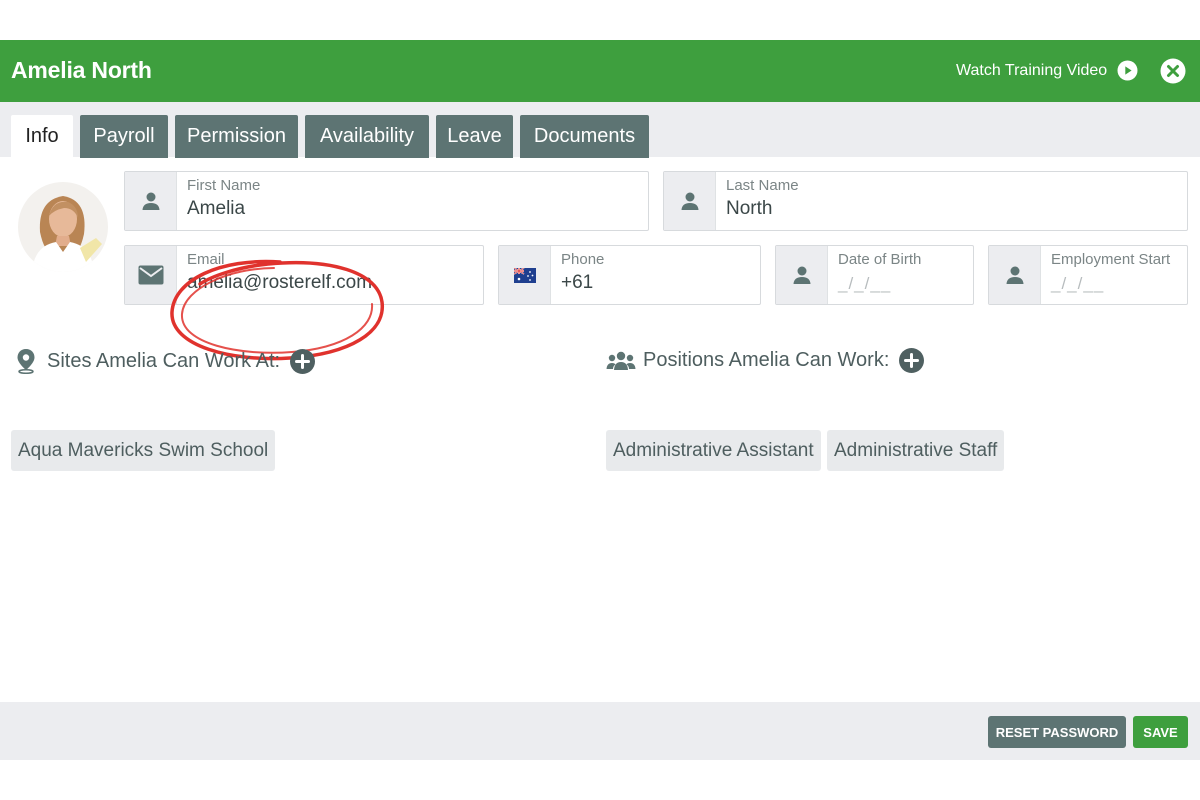 The width and height of the screenshot is (1200, 800). I want to click on site-chip: Aqua Mavericks Swim School, so click(143, 450).